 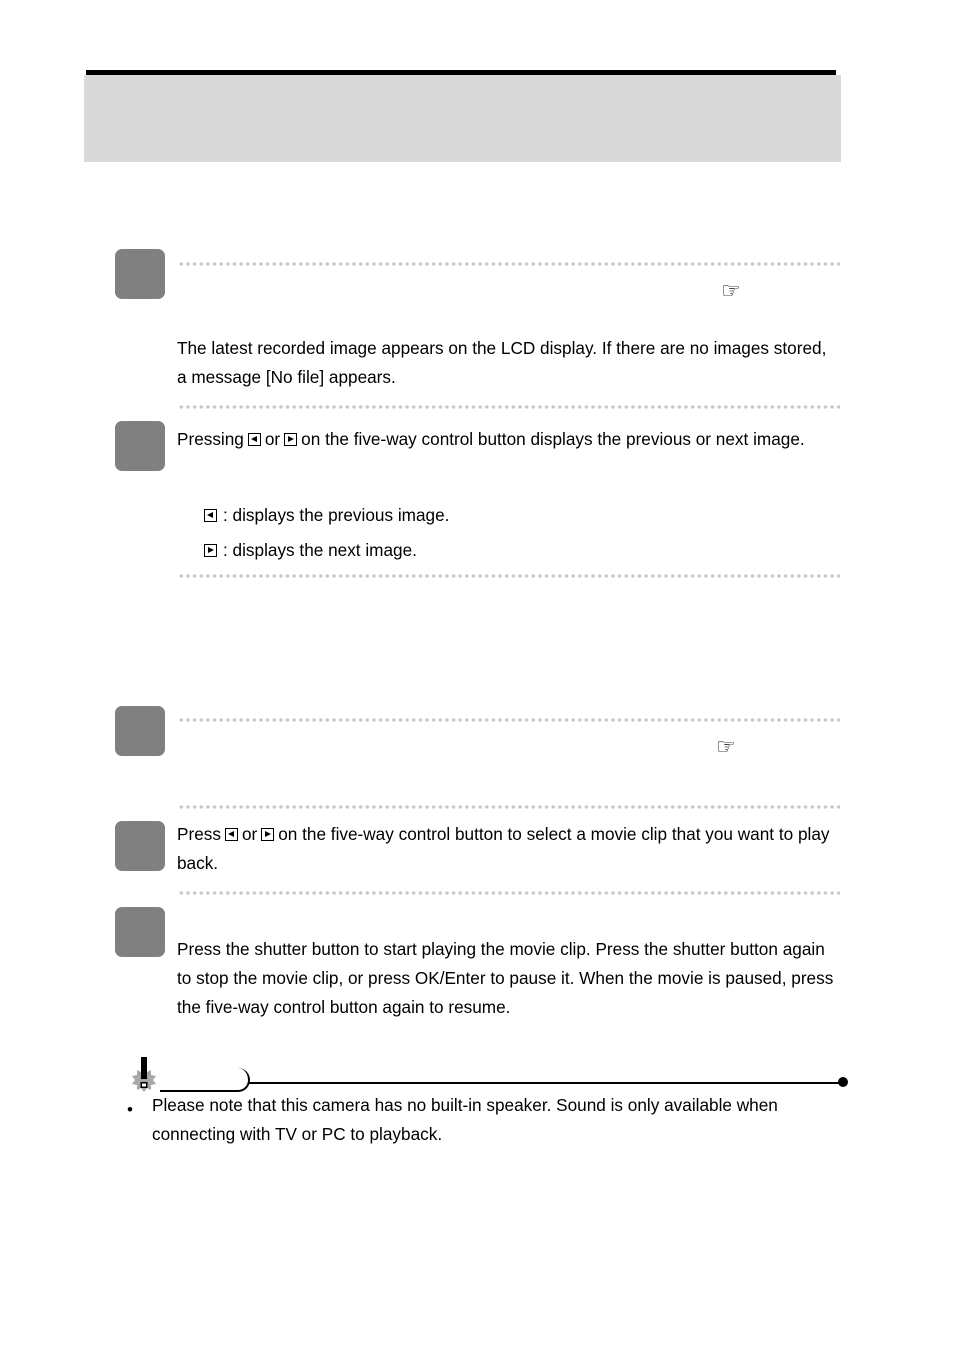 What do you see at coordinates (144, 1074) in the screenshot?
I see `caution-icon` at bounding box center [144, 1074].